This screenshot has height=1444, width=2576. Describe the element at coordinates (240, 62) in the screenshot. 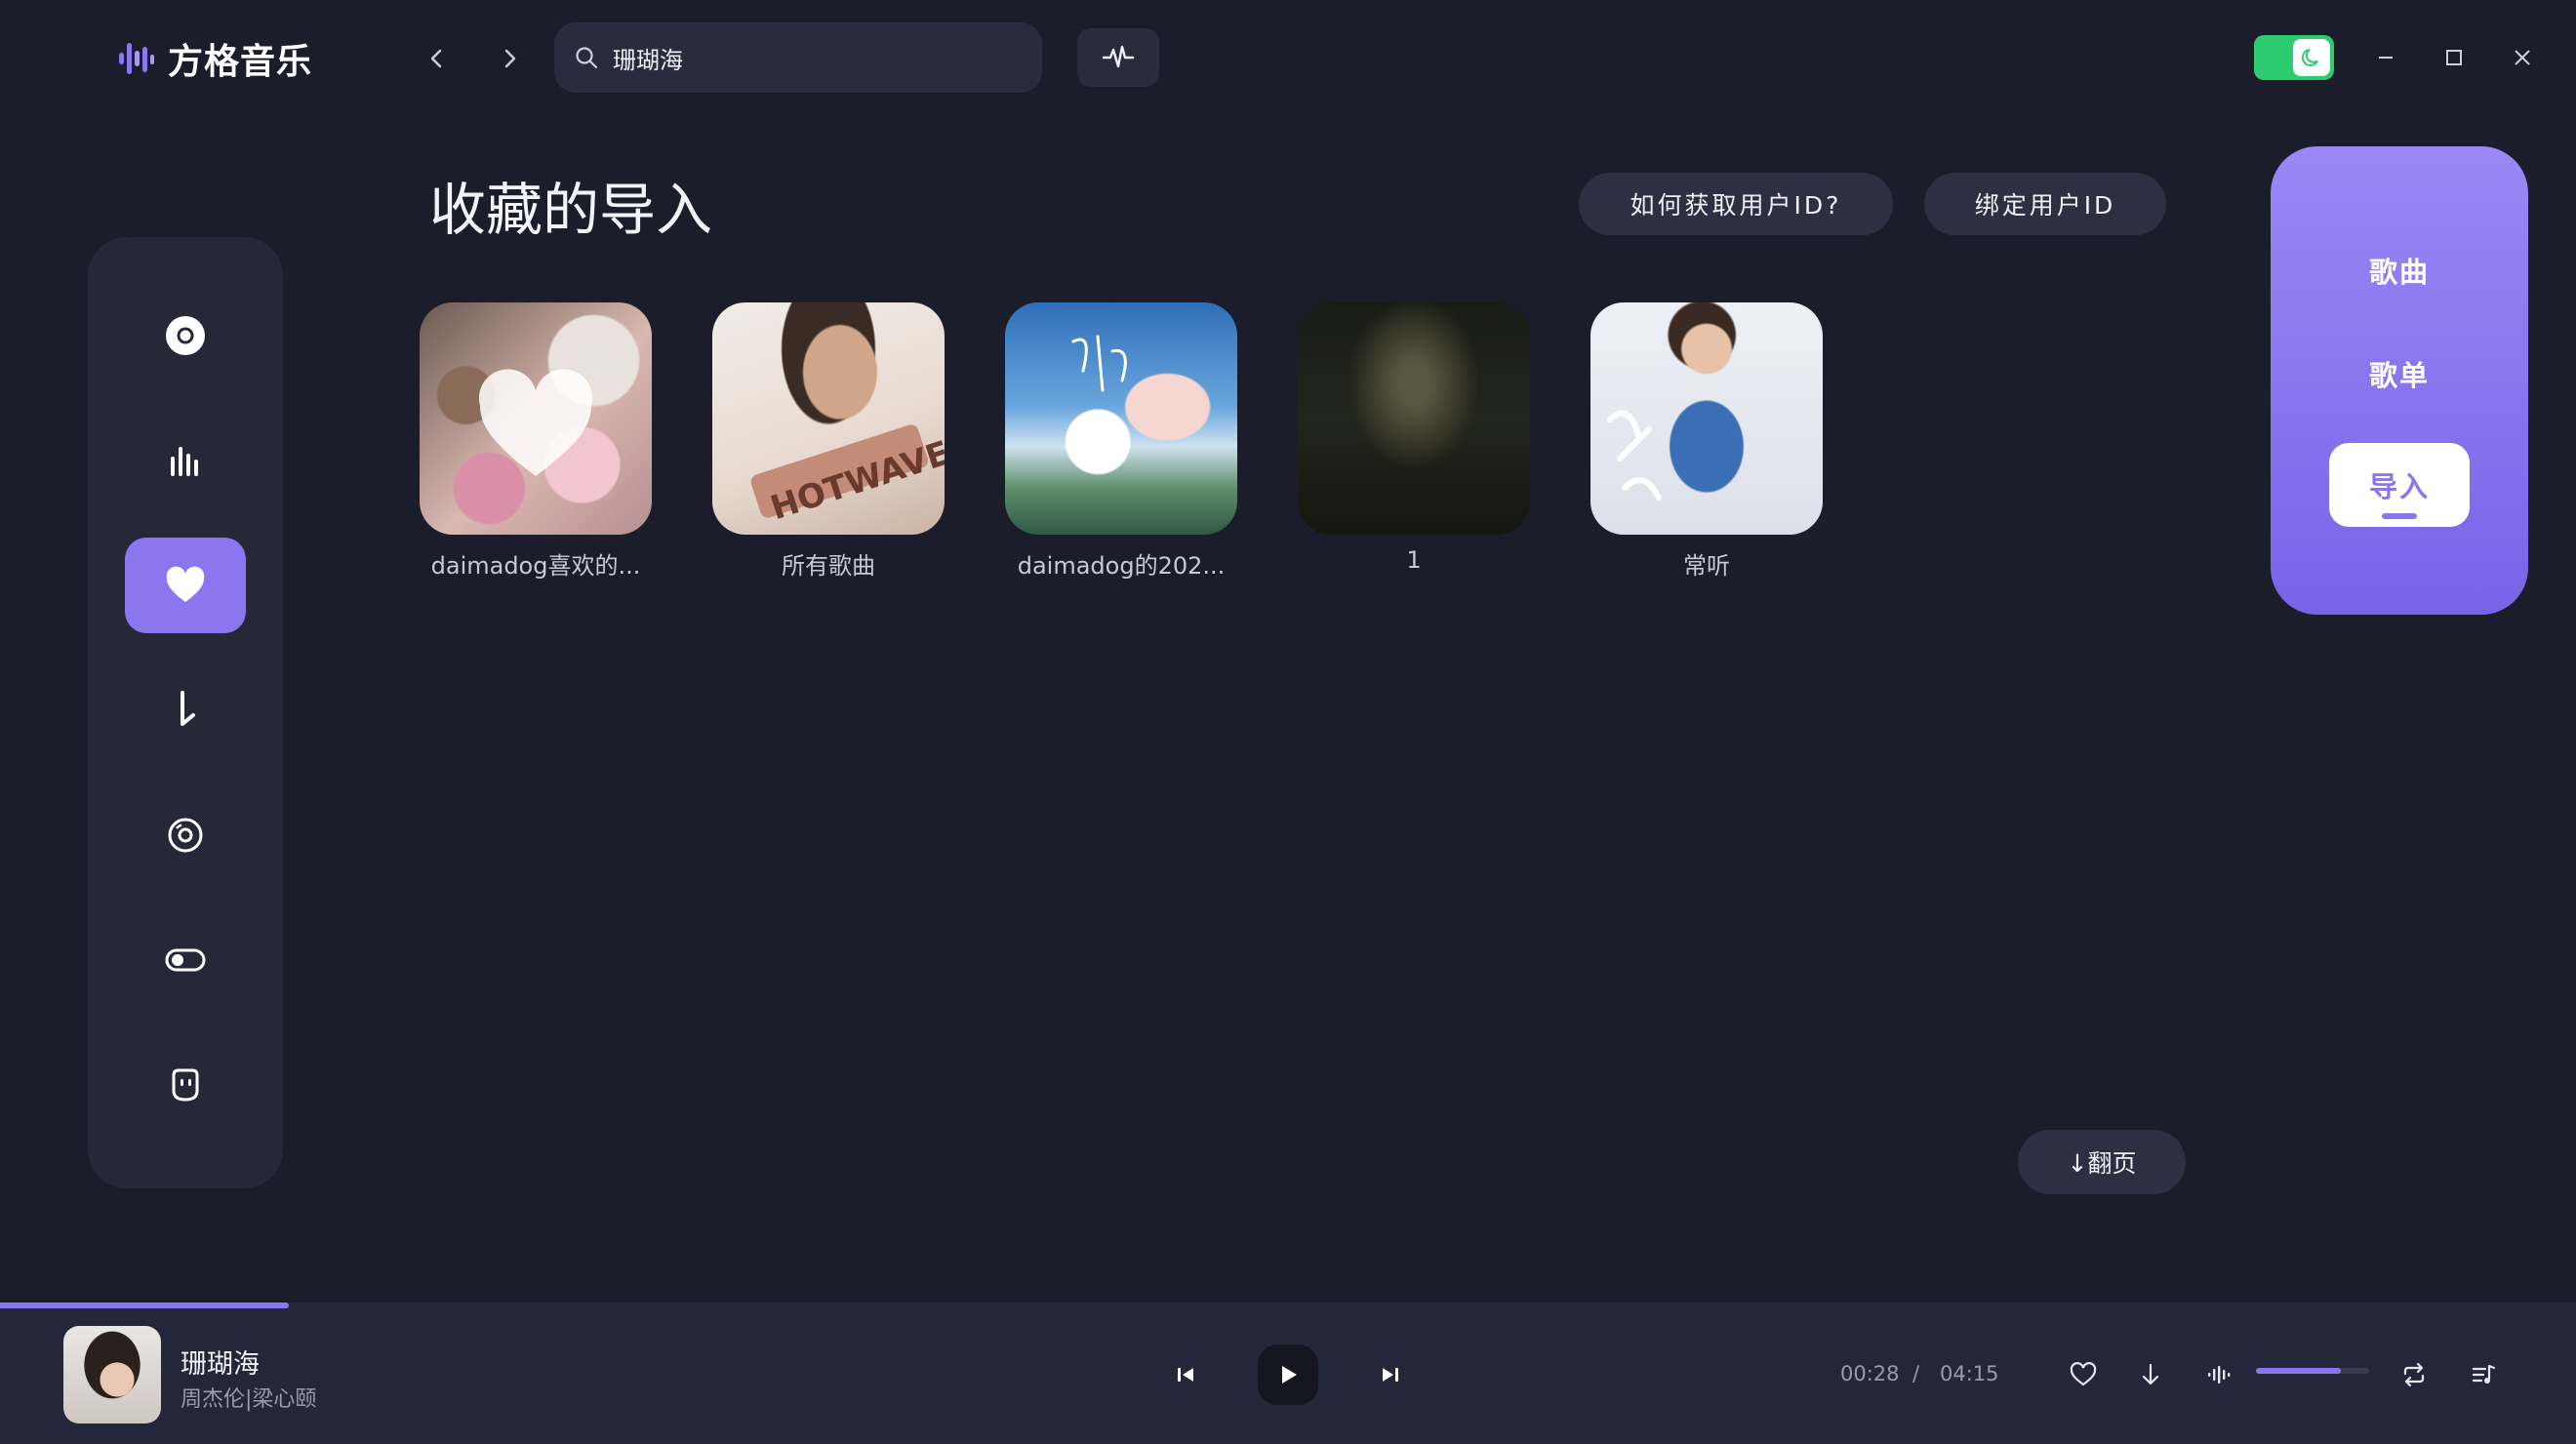

I see `app-name: 方格音乐` at that location.